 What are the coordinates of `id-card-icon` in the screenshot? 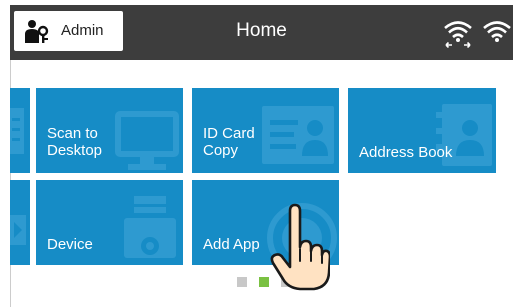 It's located at (298, 135).